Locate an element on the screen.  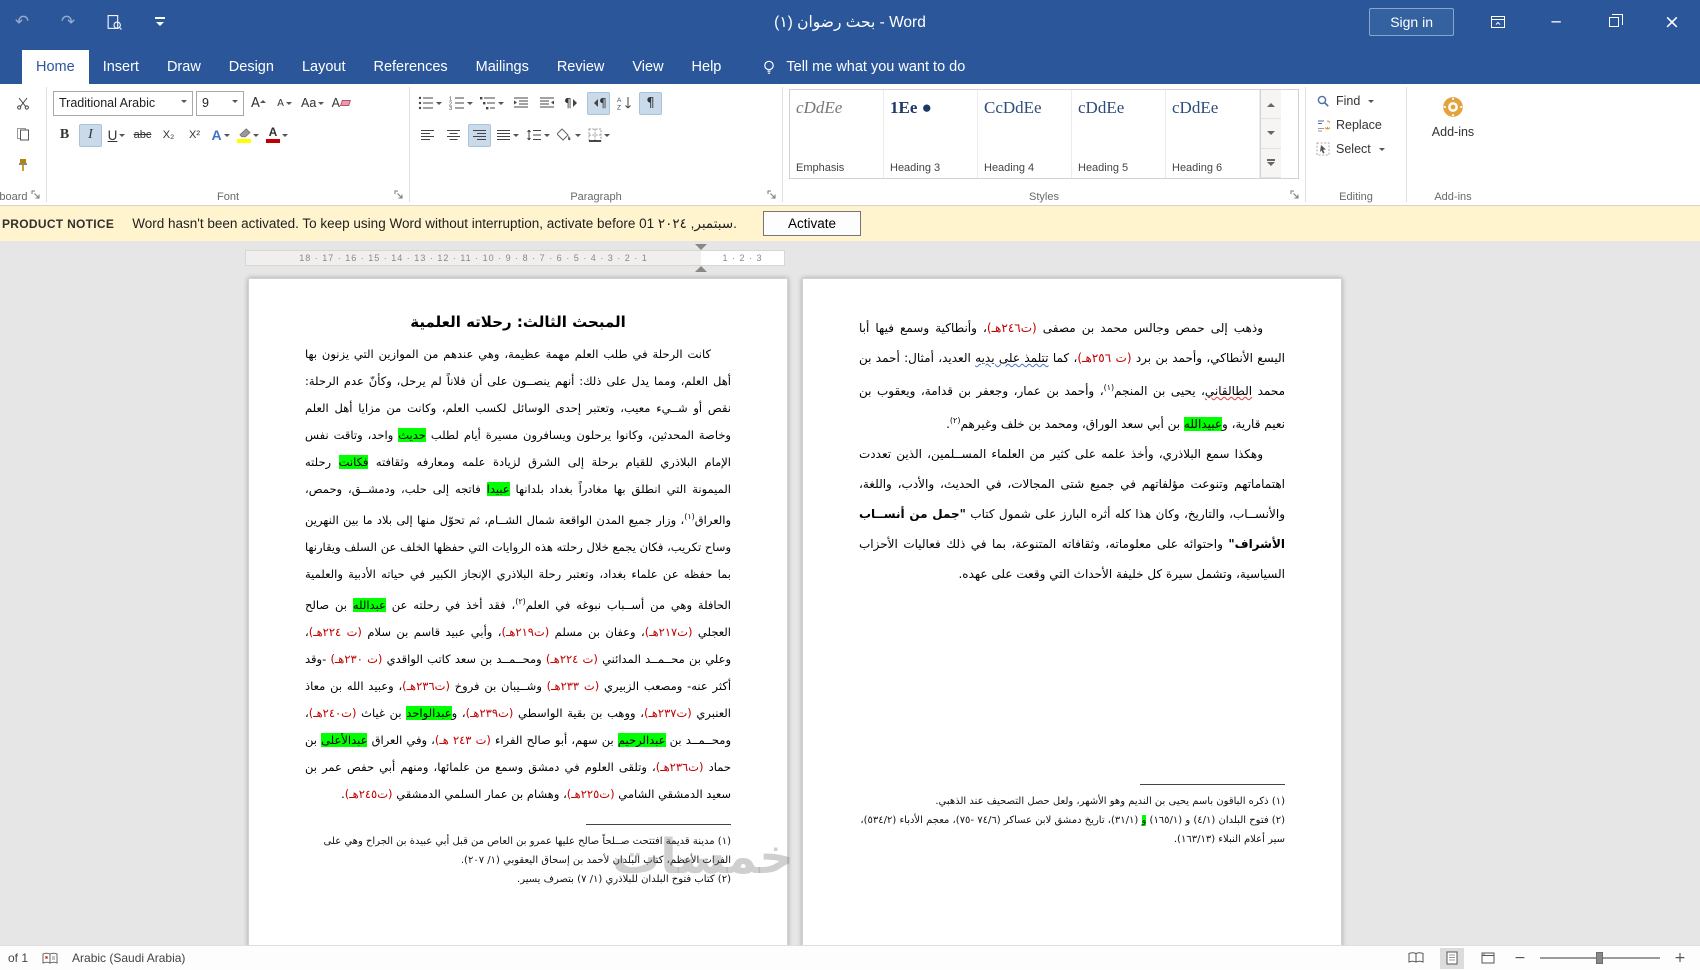
language-indicator: Arabic (Saudi Arabia) is located at coordinates (128, 958).